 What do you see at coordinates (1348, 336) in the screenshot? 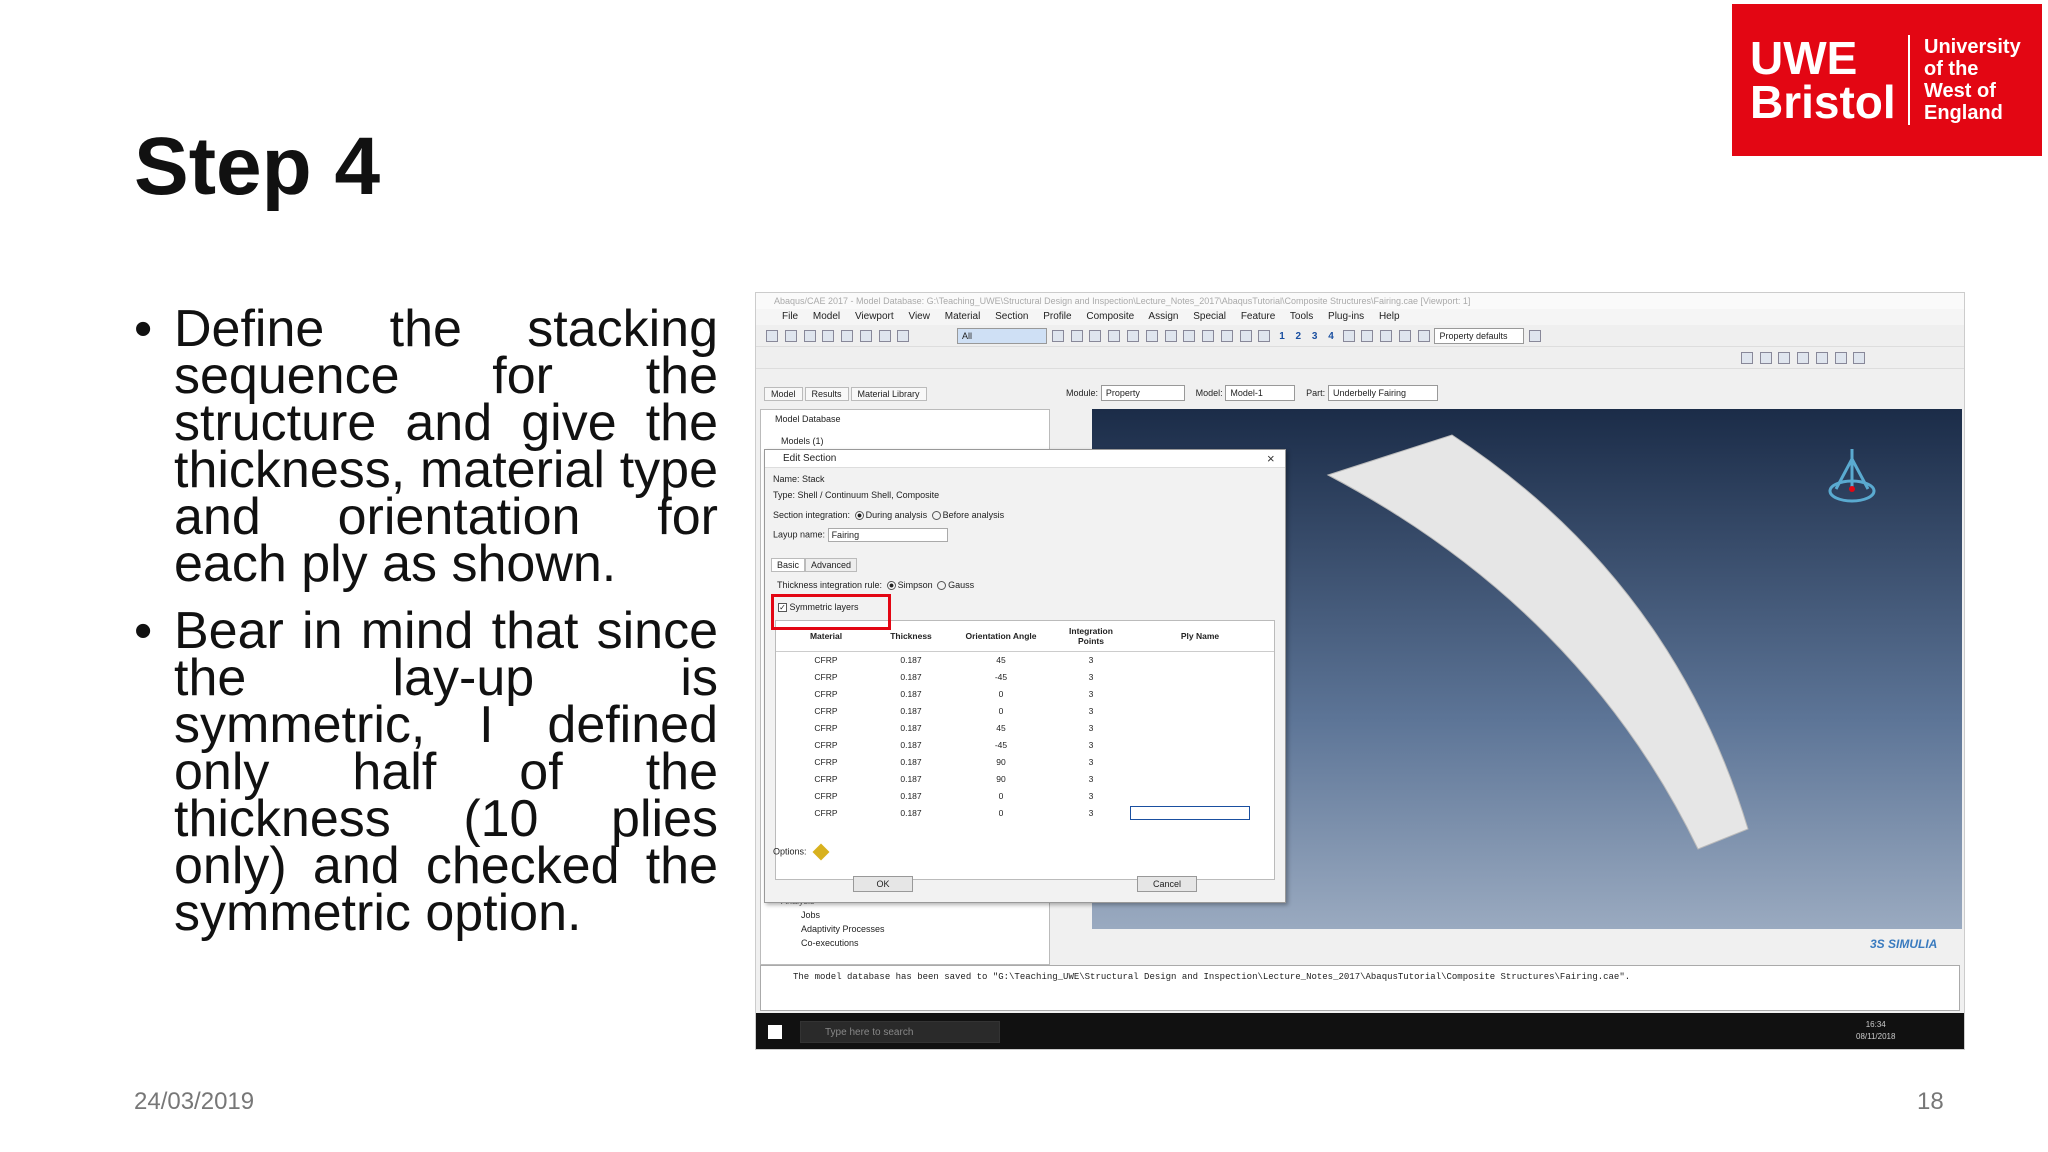
I see `info-icon` at bounding box center [1348, 336].